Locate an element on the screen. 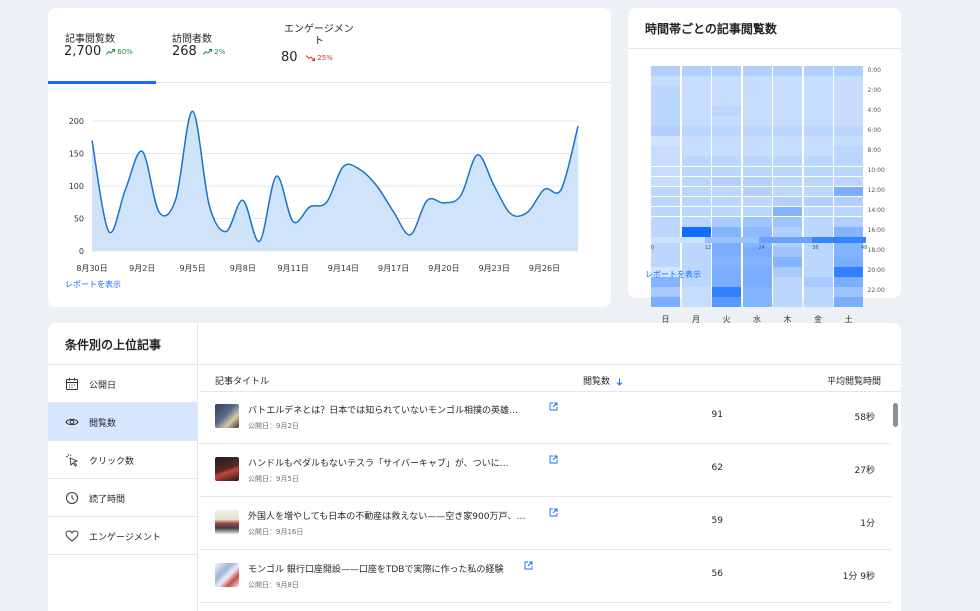  sidebar-item-clicks: クリック数 is located at coordinates (123, 460).